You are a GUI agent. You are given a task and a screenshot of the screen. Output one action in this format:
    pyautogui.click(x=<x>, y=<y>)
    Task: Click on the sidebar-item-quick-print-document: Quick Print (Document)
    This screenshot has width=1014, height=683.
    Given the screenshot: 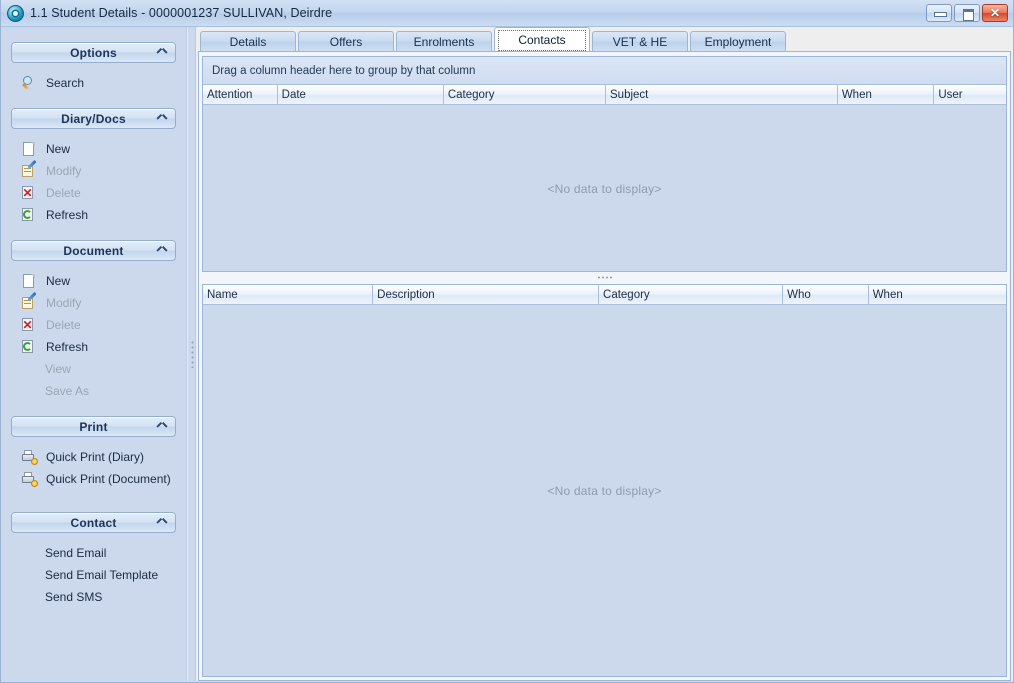 What is the action you would take?
    pyautogui.click(x=93, y=479)
    